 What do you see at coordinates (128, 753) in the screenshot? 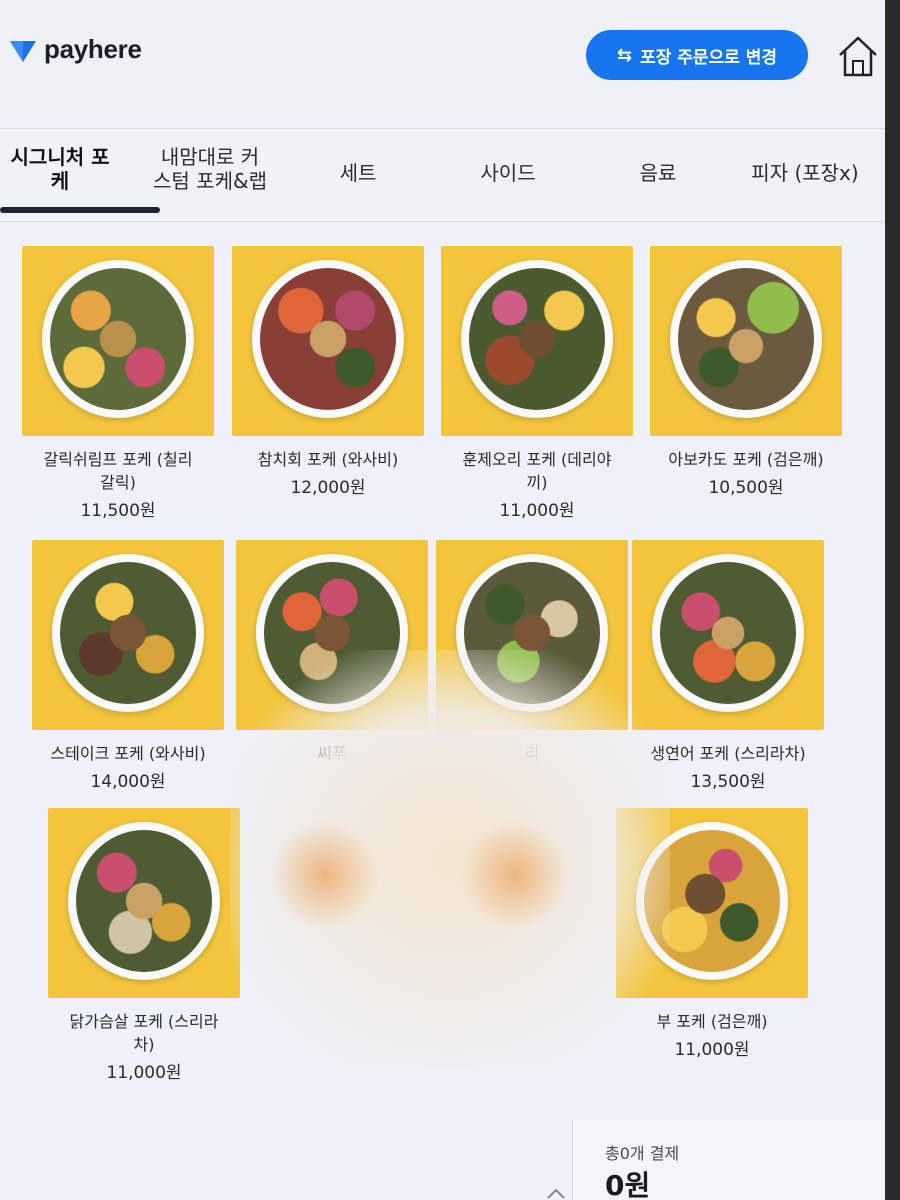
I see `menu-item-name: 스테이크 포케 (와사비)` at bounding box center [128, 753].